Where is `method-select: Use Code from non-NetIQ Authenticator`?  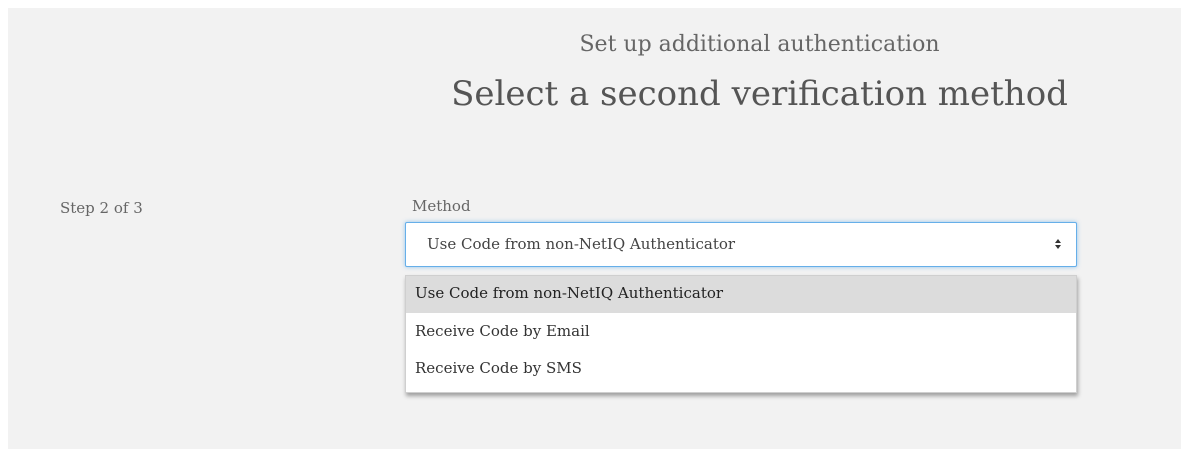
method-select: Use Code from non-NetIQ Authenticator is located at coordinates (741, 244).